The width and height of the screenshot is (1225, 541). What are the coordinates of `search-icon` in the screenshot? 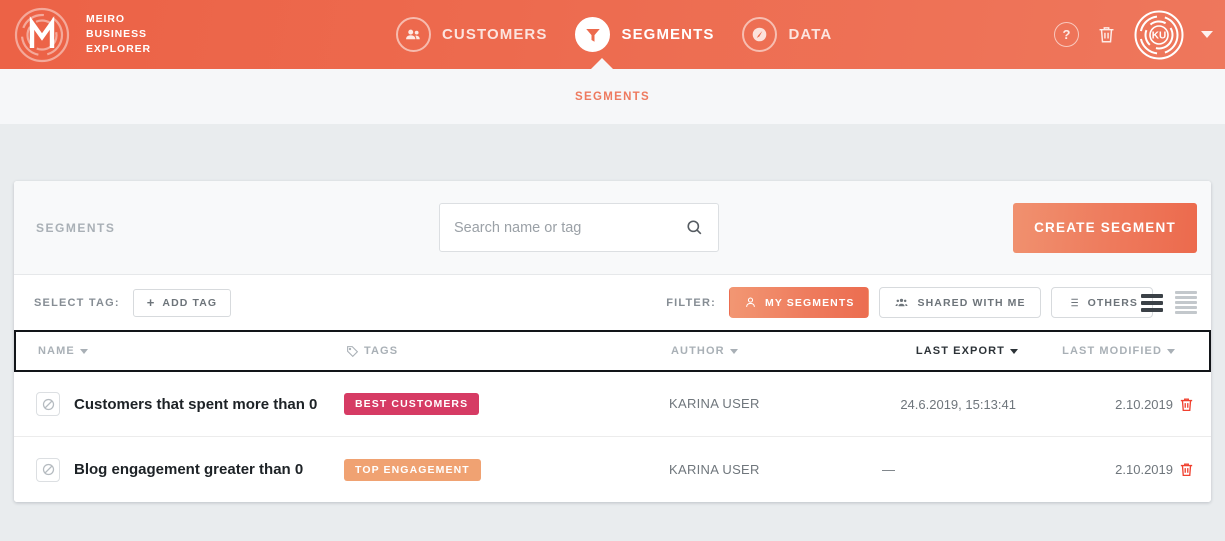 It's located at (694, 227).